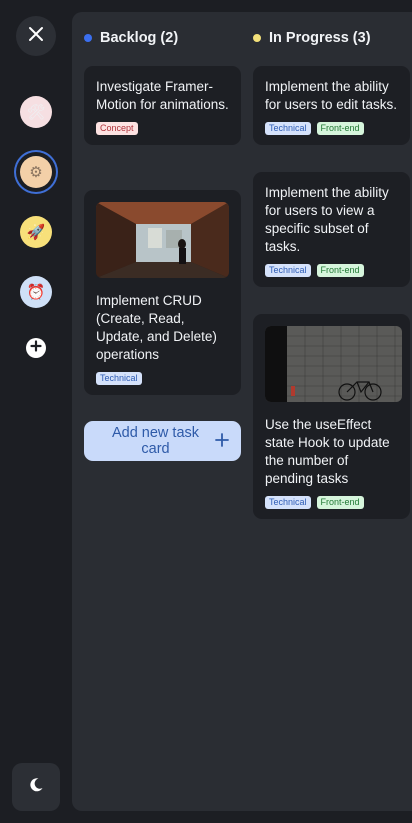 This screenshot has height=823, width=412. I want to click on board-rocket-button: 🚀, so click(36, 232).